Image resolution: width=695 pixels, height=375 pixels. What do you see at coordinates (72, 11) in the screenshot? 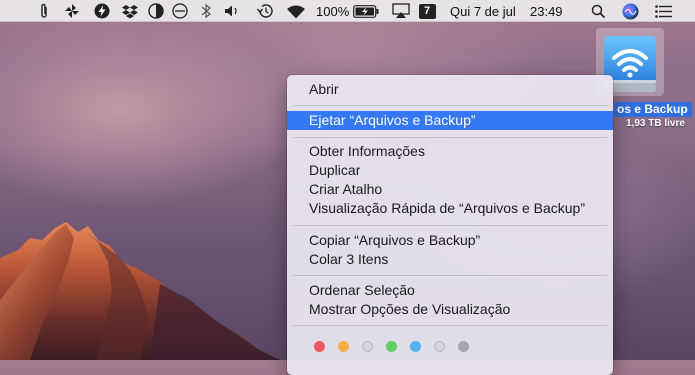
I see `pinwheel-icon` at bounding box center [72, 11].